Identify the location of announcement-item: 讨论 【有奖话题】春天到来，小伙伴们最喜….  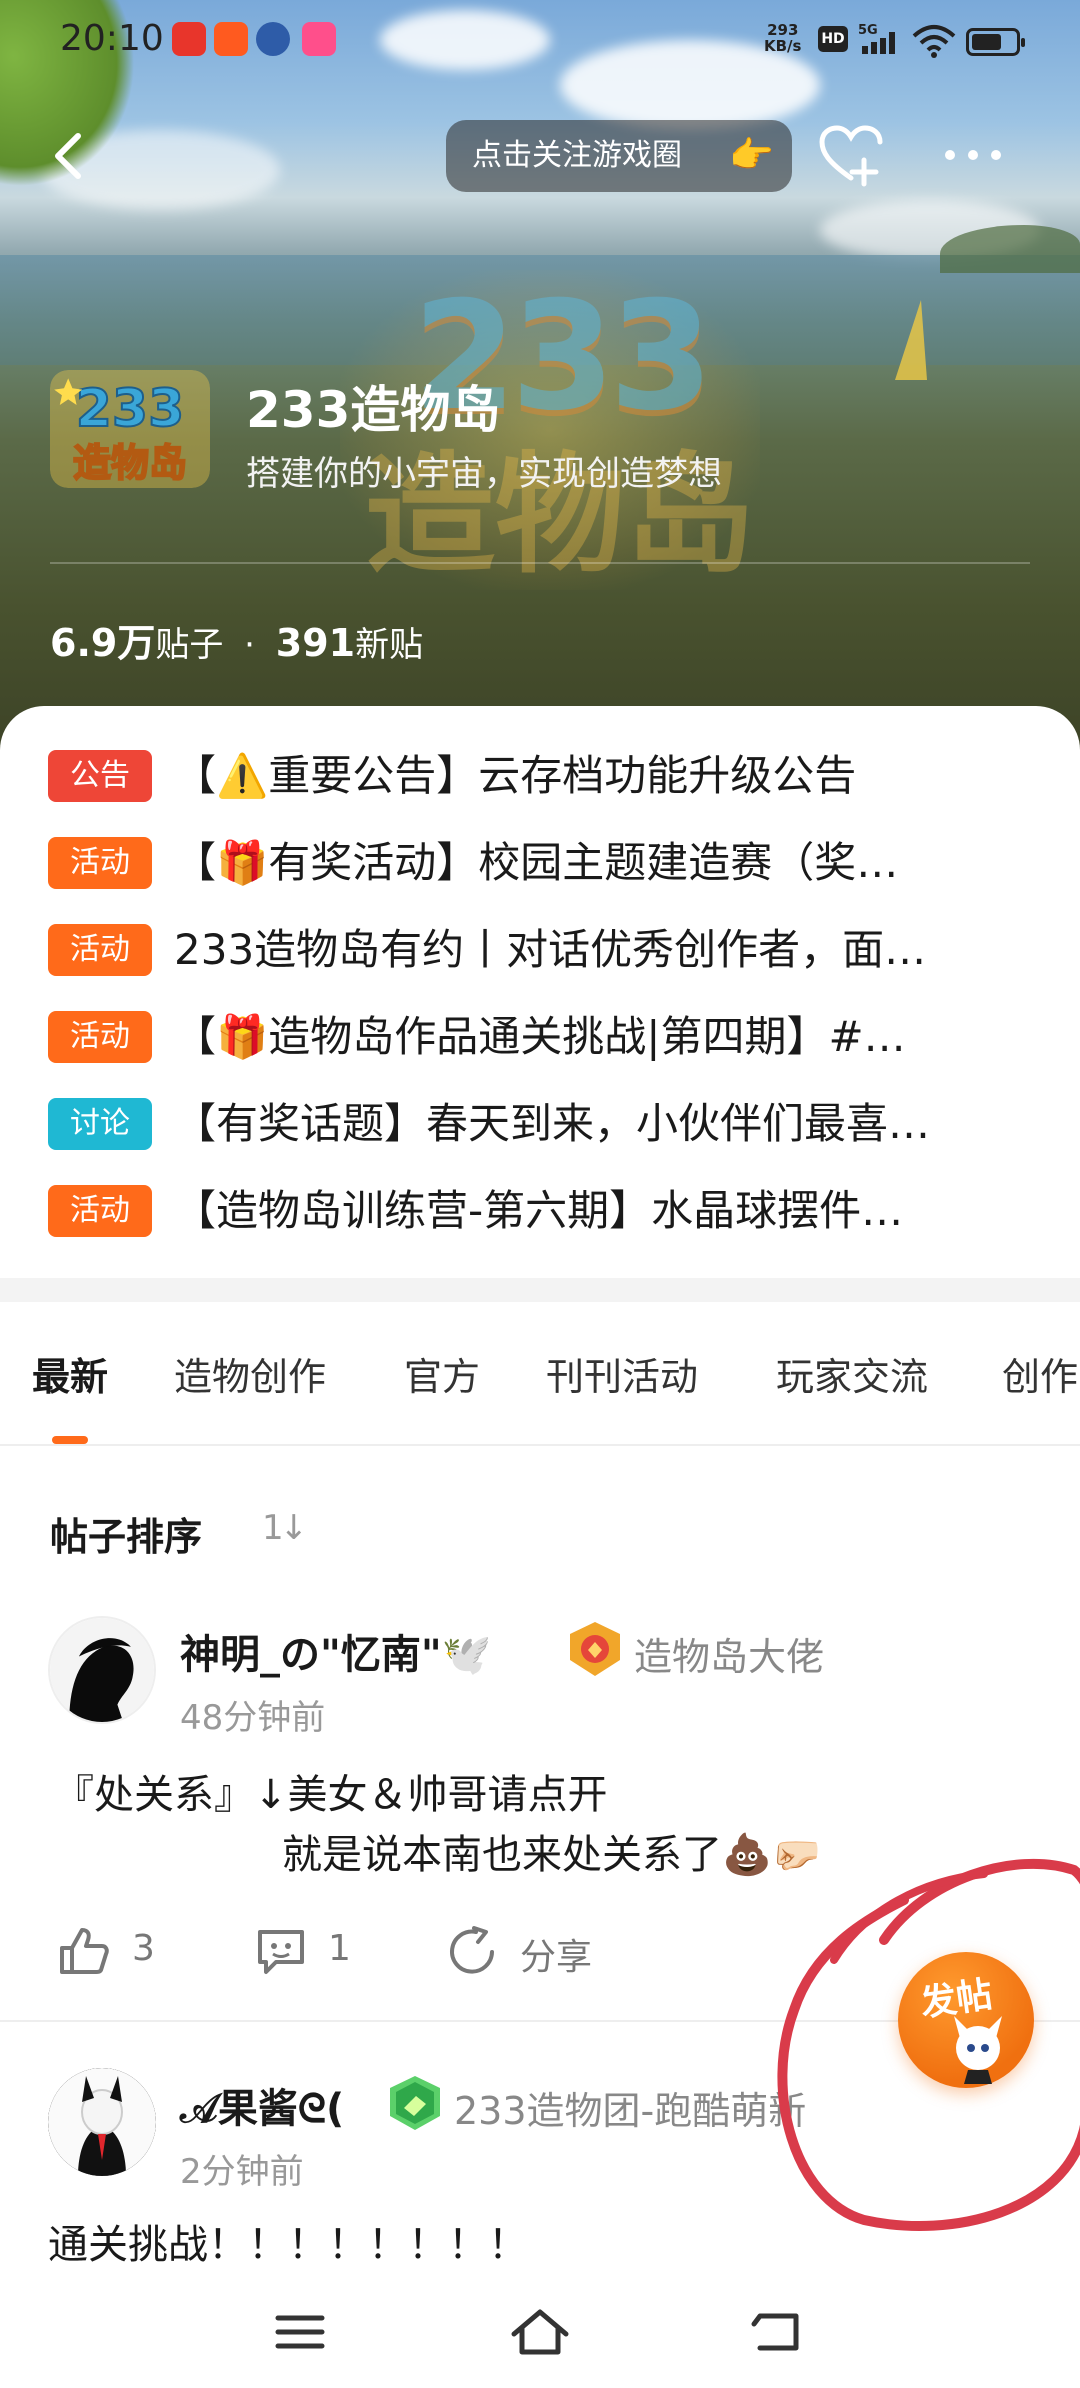
(553, 1124).